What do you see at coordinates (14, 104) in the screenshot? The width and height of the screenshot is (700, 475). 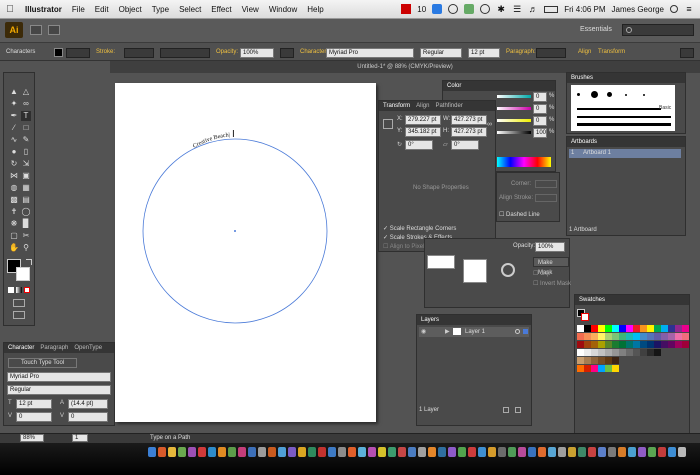 I see `magic-wand-tool-icon: ✦` at bounding box center [14, 104].